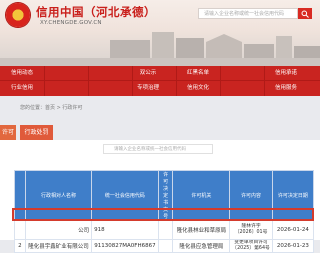 This screenshot has height=253, width=320. Describe the element at coordinates (198, 88) in the screenshot. I see `nav-item-credit-culture: 信用文化` at that location.